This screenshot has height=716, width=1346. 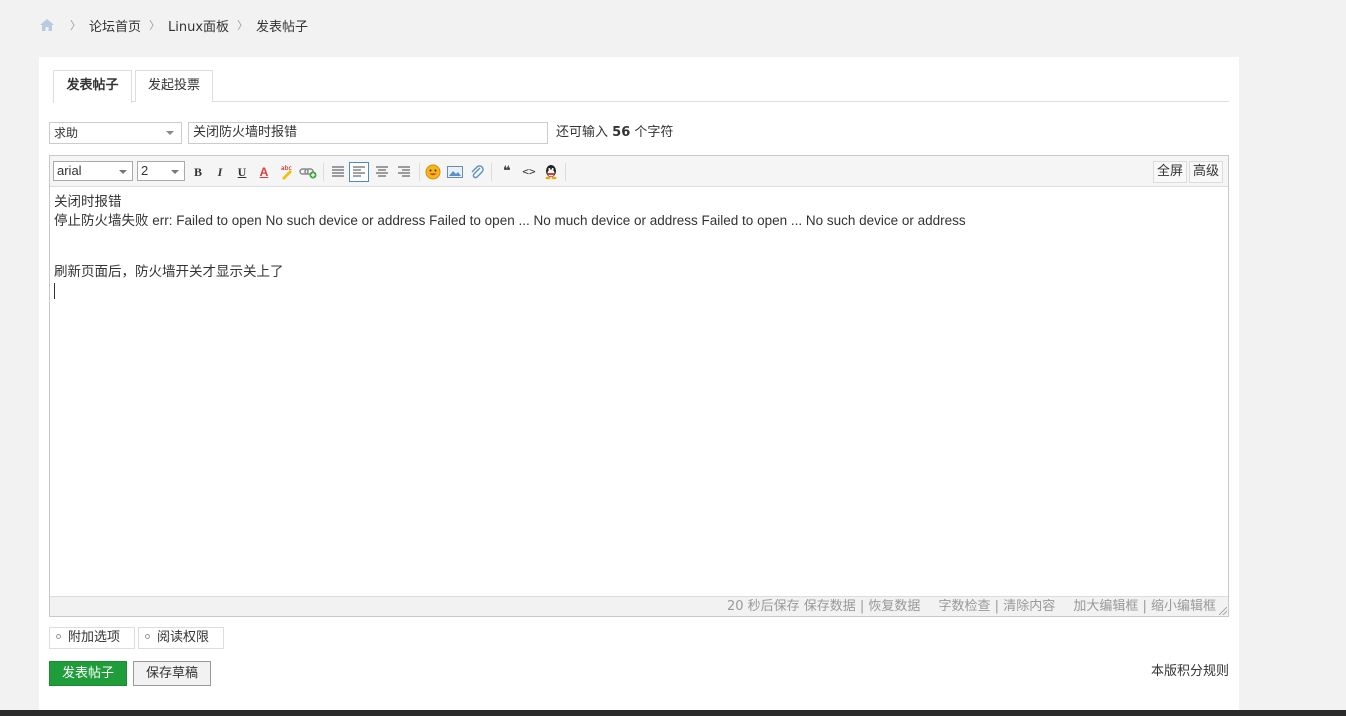 I want to click on thread-type-value: 求助, so click(x=66, y=133).